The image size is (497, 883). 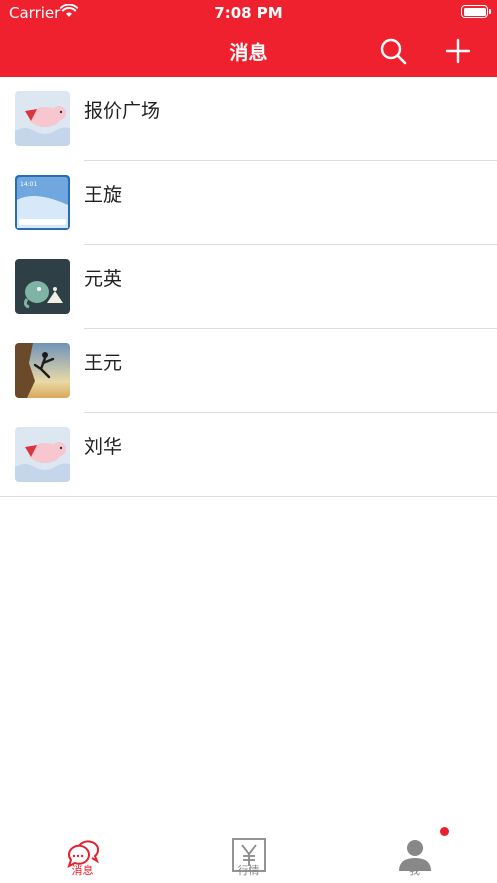 I want to click on tab-label: 我, so click(x=414, y=870).